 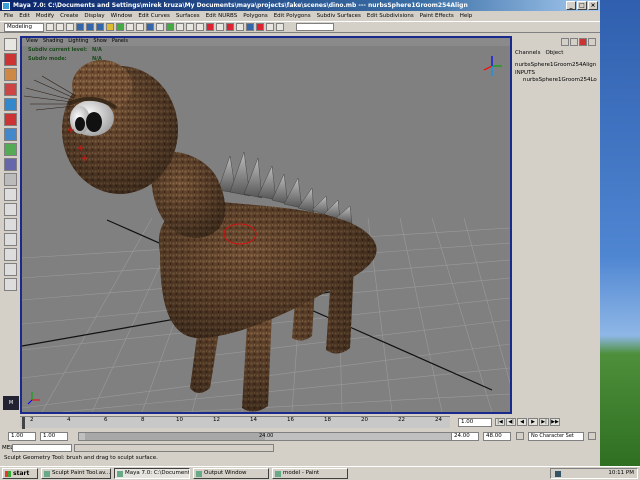 I want to click on ipr-render-icon, so click(x=270, y=27).